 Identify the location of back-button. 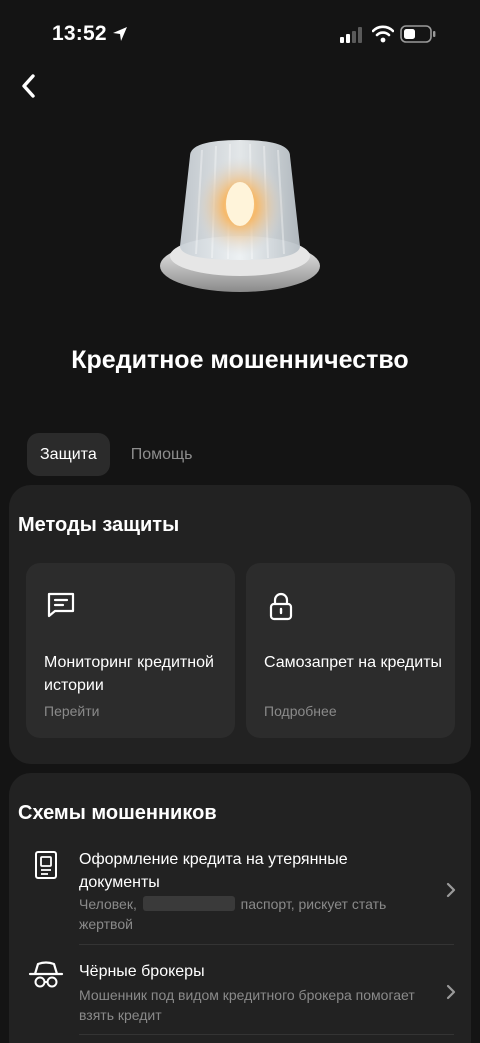
(28, 86).